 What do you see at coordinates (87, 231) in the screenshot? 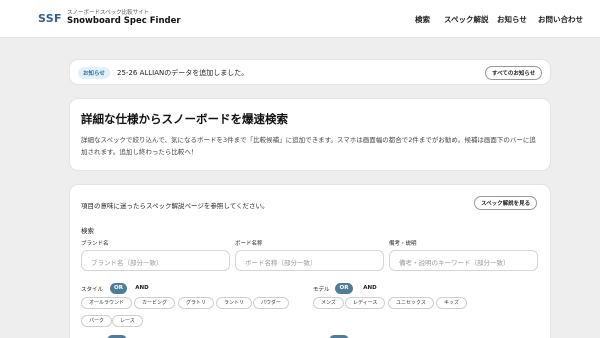
I see `search-section-title: 検索` at bounding box center [87, 231].